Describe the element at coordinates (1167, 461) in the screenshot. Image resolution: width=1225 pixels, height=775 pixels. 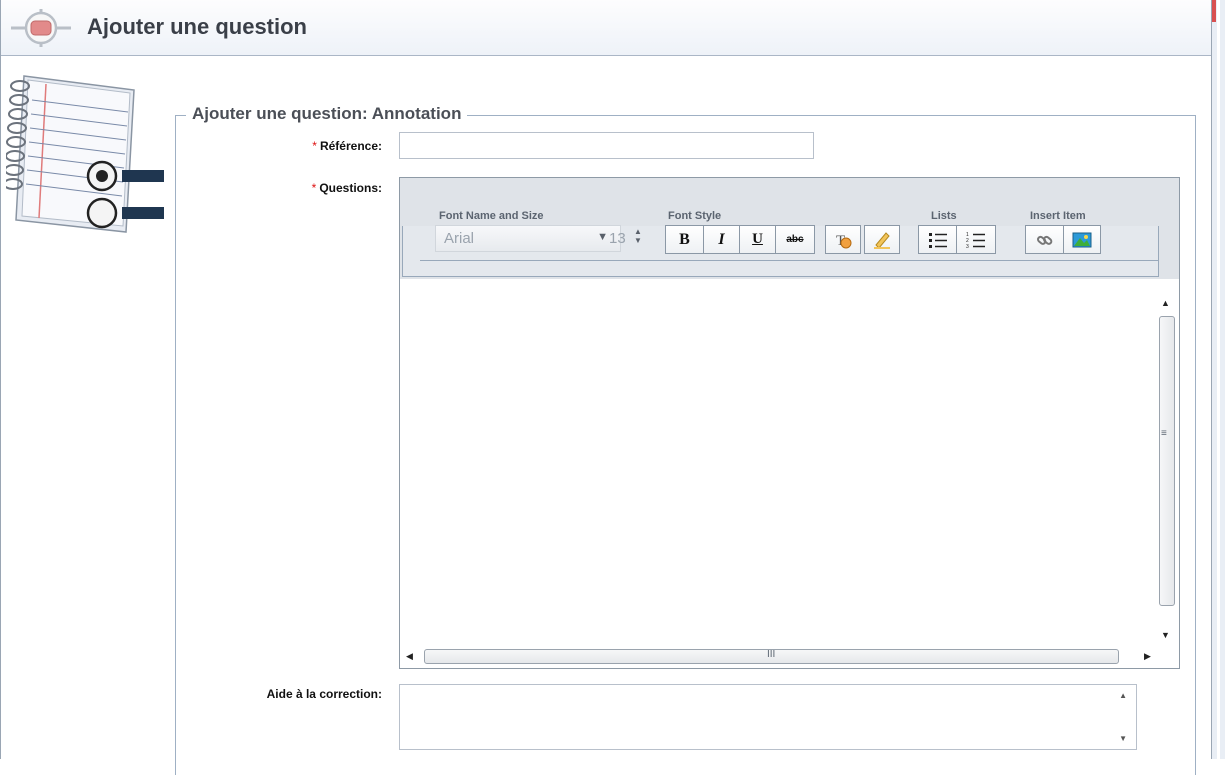
I see `vertical-scroll-thumb` at that location.